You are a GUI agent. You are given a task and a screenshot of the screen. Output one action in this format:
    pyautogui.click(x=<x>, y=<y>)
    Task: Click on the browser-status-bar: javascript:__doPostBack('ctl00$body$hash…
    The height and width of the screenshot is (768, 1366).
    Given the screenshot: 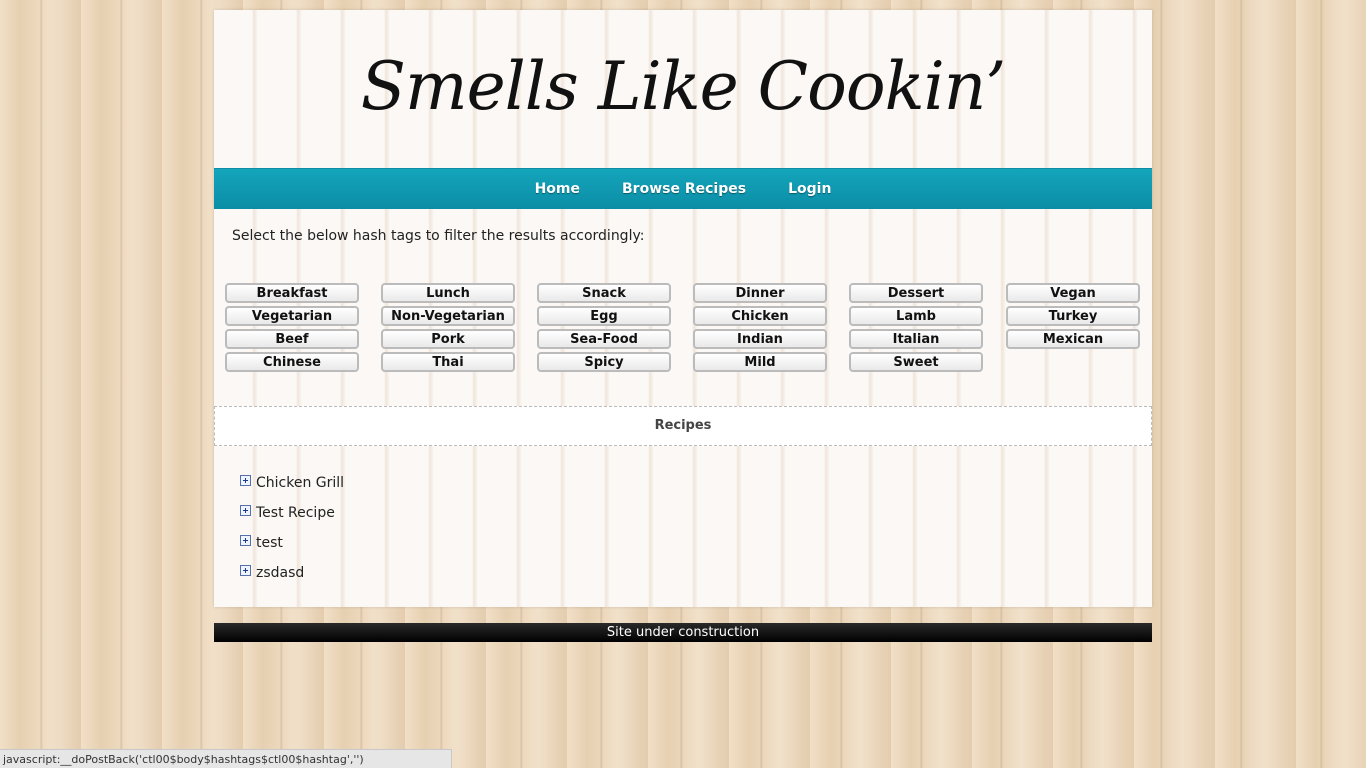 What is the action you would take?
    pyautogui.click(x=226, y=758)
    